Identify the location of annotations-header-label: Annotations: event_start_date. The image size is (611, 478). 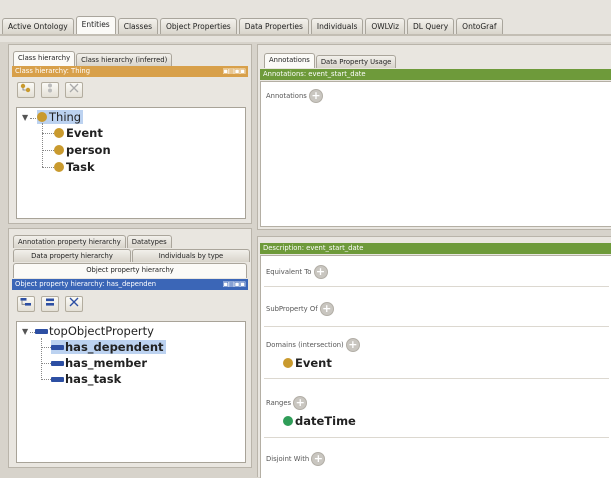
(314, 74).